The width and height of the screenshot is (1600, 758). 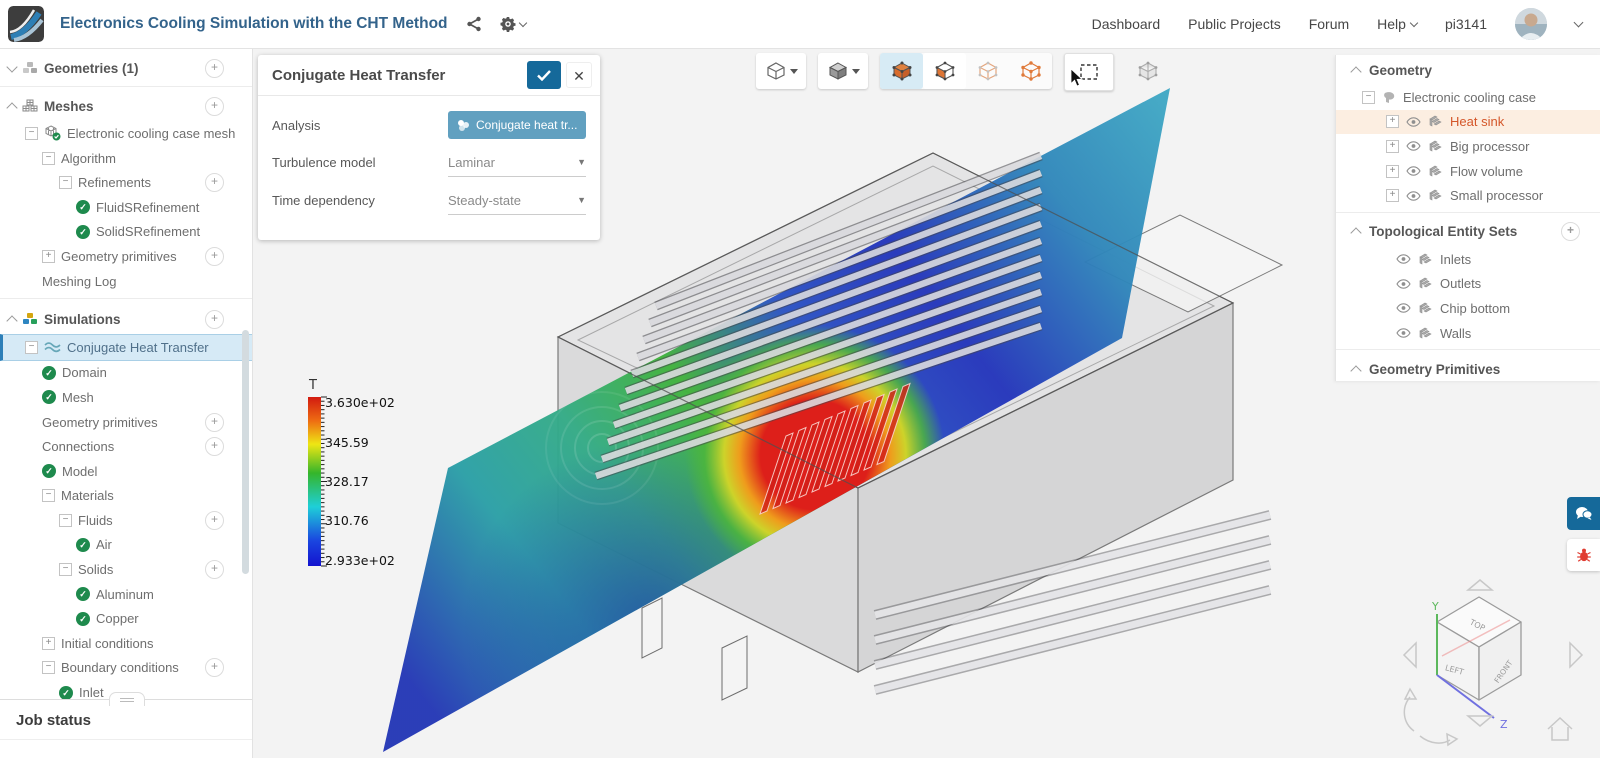 I want to click on close-icon: ✕, so click(x=579, y=75).